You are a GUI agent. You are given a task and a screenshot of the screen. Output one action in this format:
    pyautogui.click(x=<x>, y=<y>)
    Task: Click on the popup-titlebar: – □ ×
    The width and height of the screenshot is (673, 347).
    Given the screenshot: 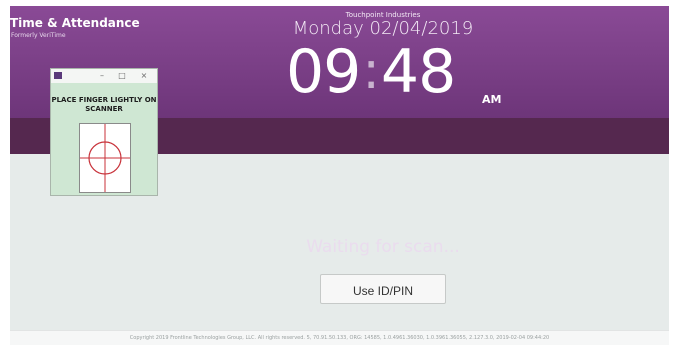 What is the action you would take?
    pyautogui.click(x=104, y=76)
    